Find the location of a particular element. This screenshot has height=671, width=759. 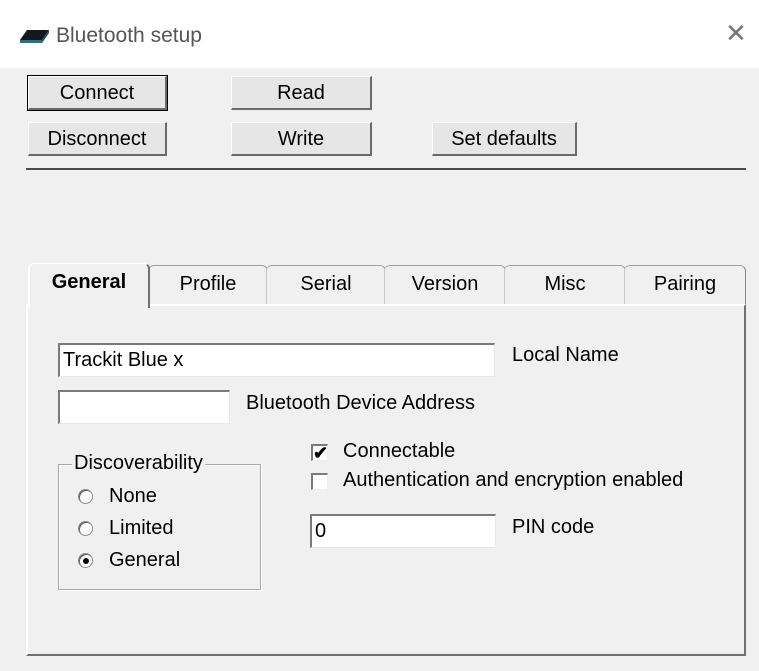

write-button: Write is located at coordinates (301, 139).